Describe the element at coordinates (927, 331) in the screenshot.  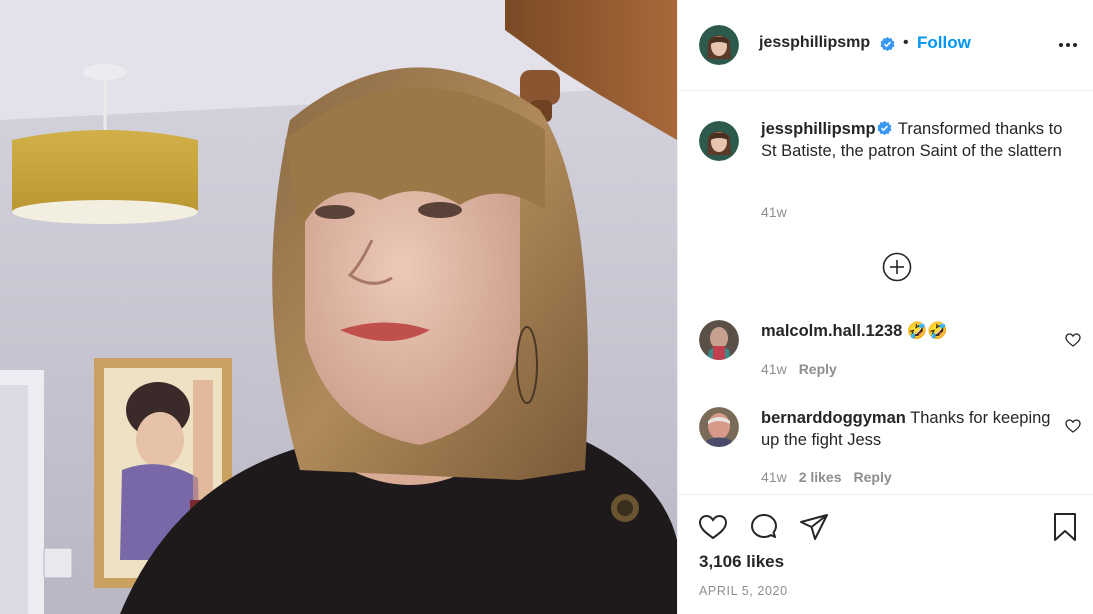
I see `comment-body: 🤣🤣` at that location.